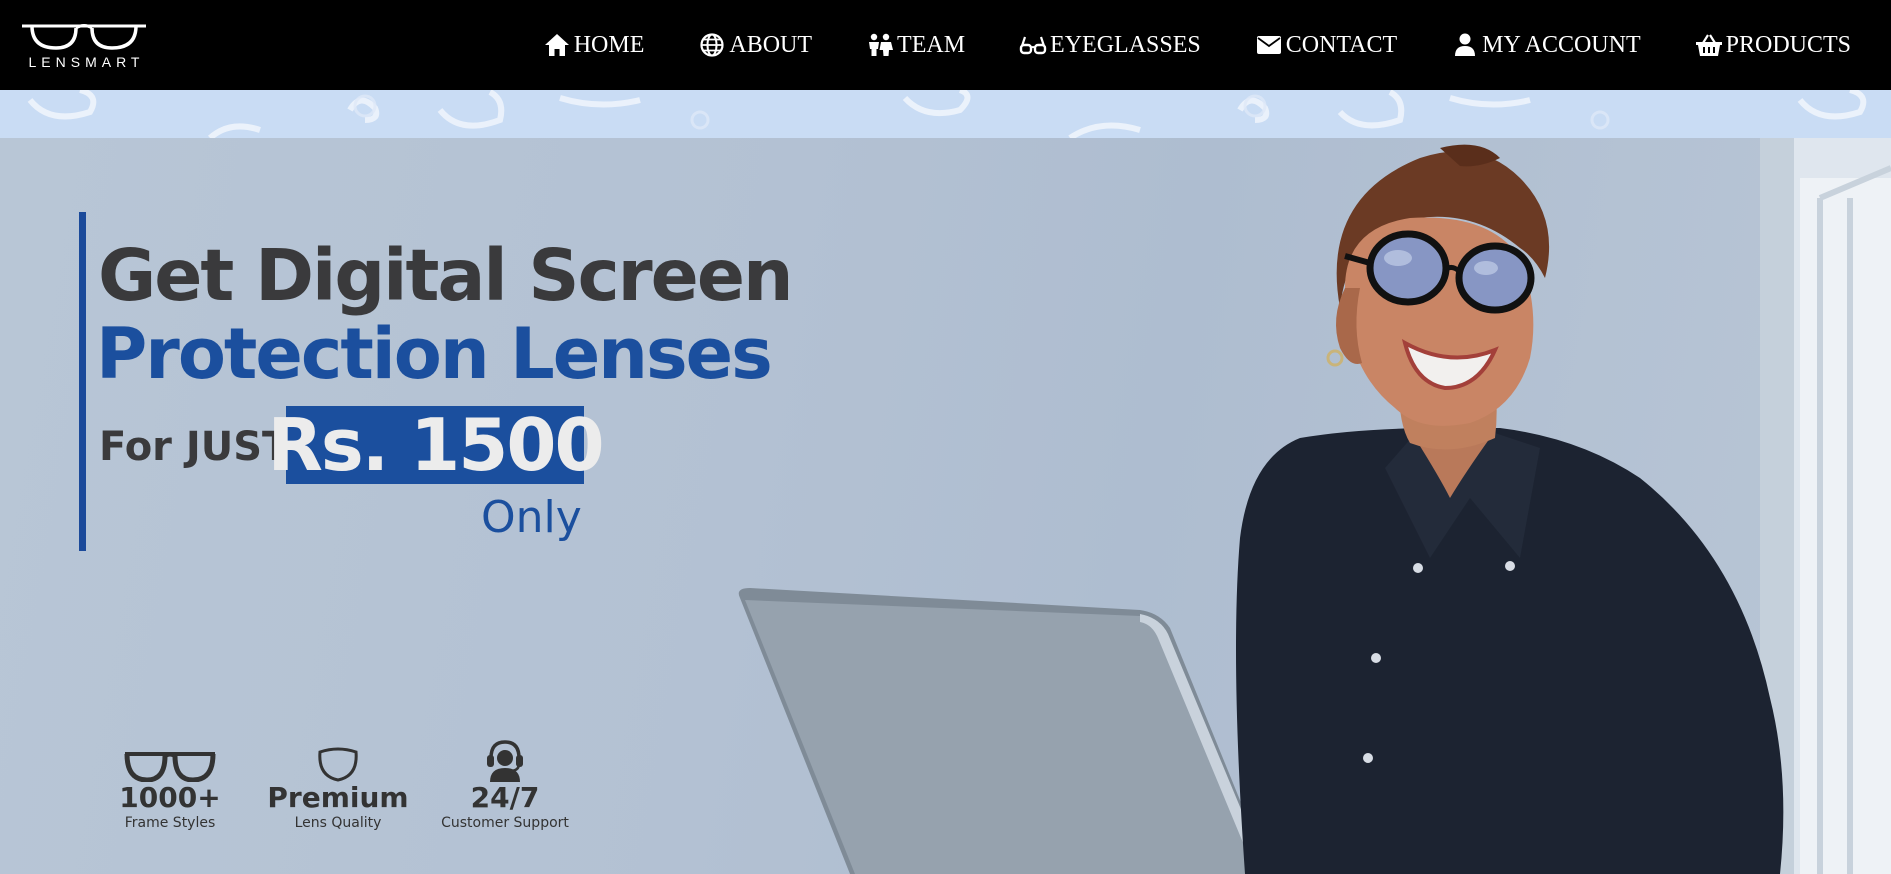 Image resolution: width=1891 pixels, height=874 pixels. I want to click on nav-label-eyeglasses: EYEGLASSES, so click(1125, 44).